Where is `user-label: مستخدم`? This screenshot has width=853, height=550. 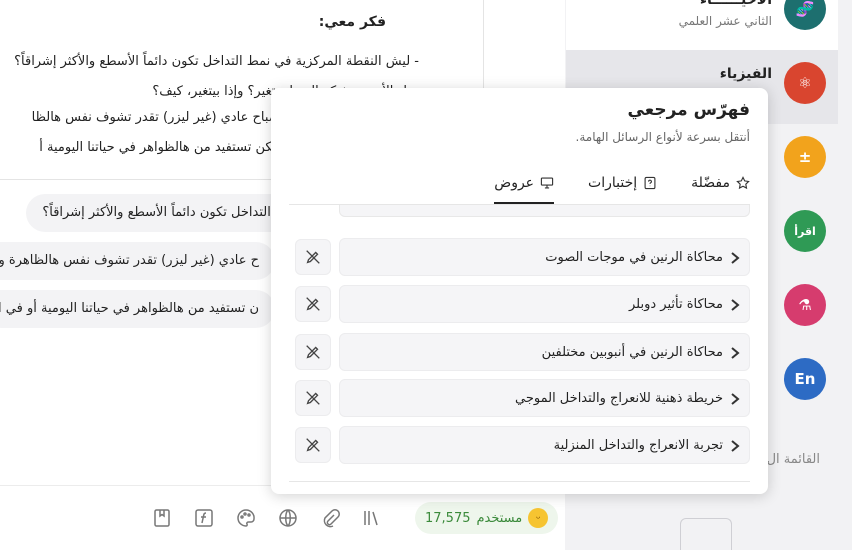
user-label: مستخدم is located at coordinates (500, 518).